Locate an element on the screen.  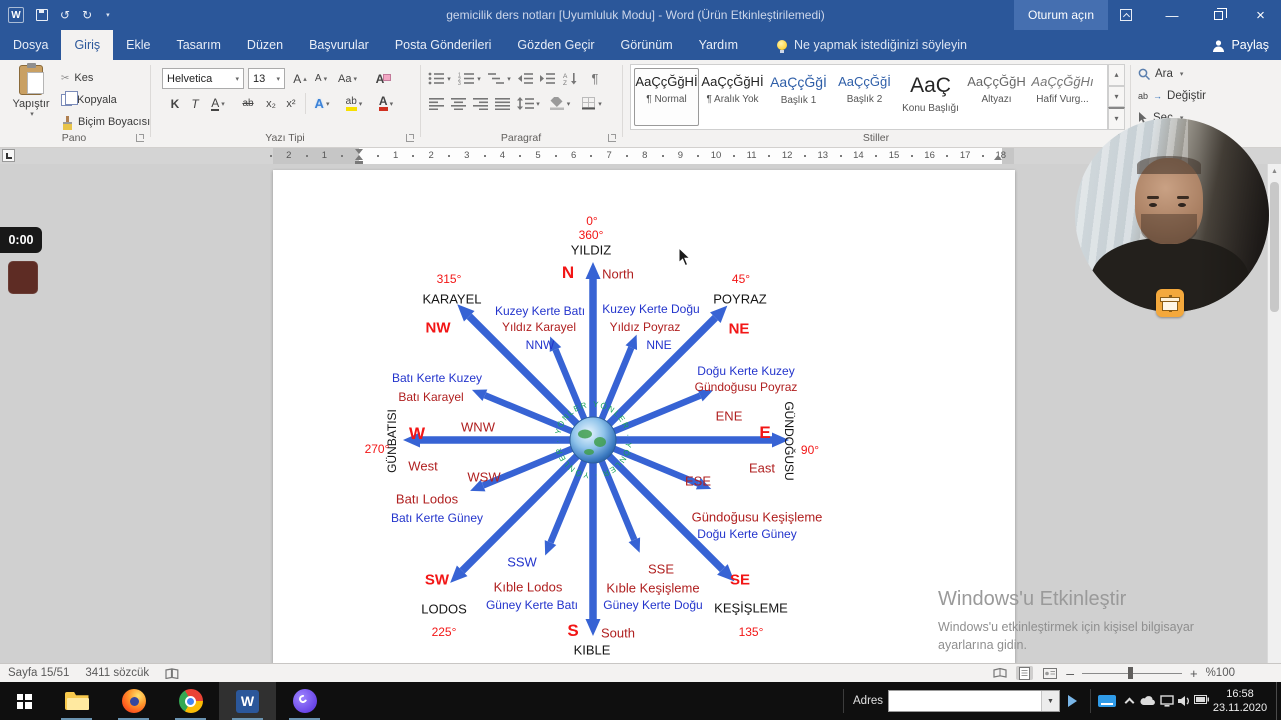
clear-formatting-button: A is located at coordinates (380, 78).